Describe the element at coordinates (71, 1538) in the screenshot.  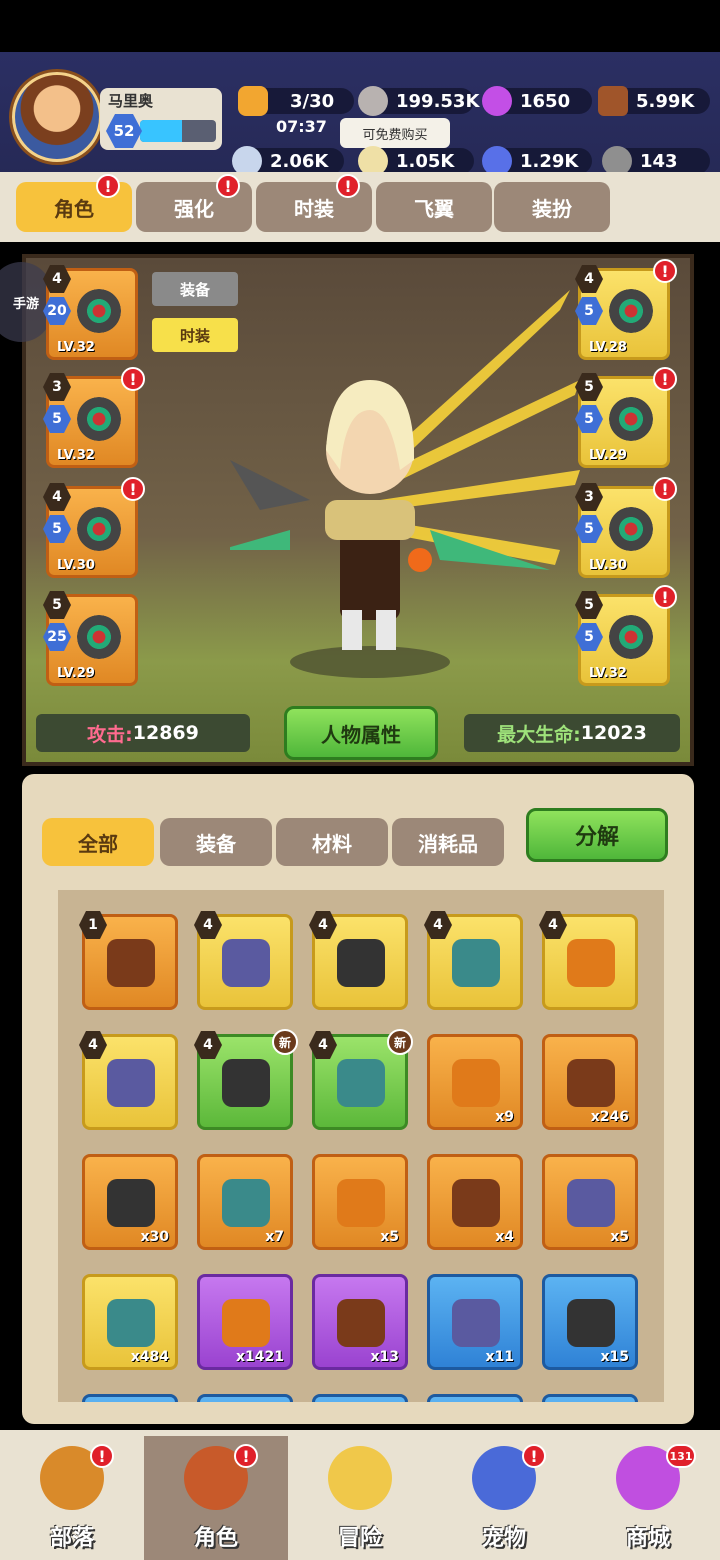
I see `nav-label: 部落` at that location.